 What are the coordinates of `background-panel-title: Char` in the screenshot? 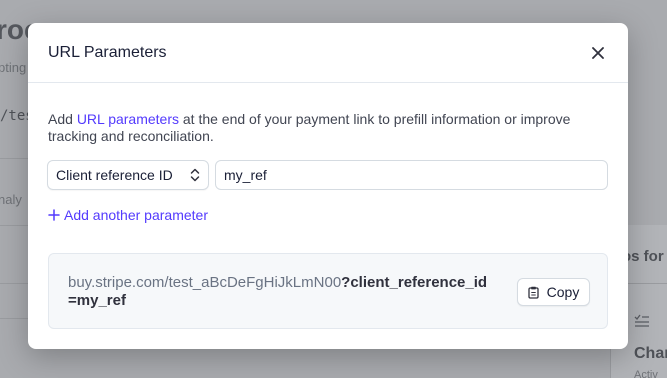 It's located at (650, 353).